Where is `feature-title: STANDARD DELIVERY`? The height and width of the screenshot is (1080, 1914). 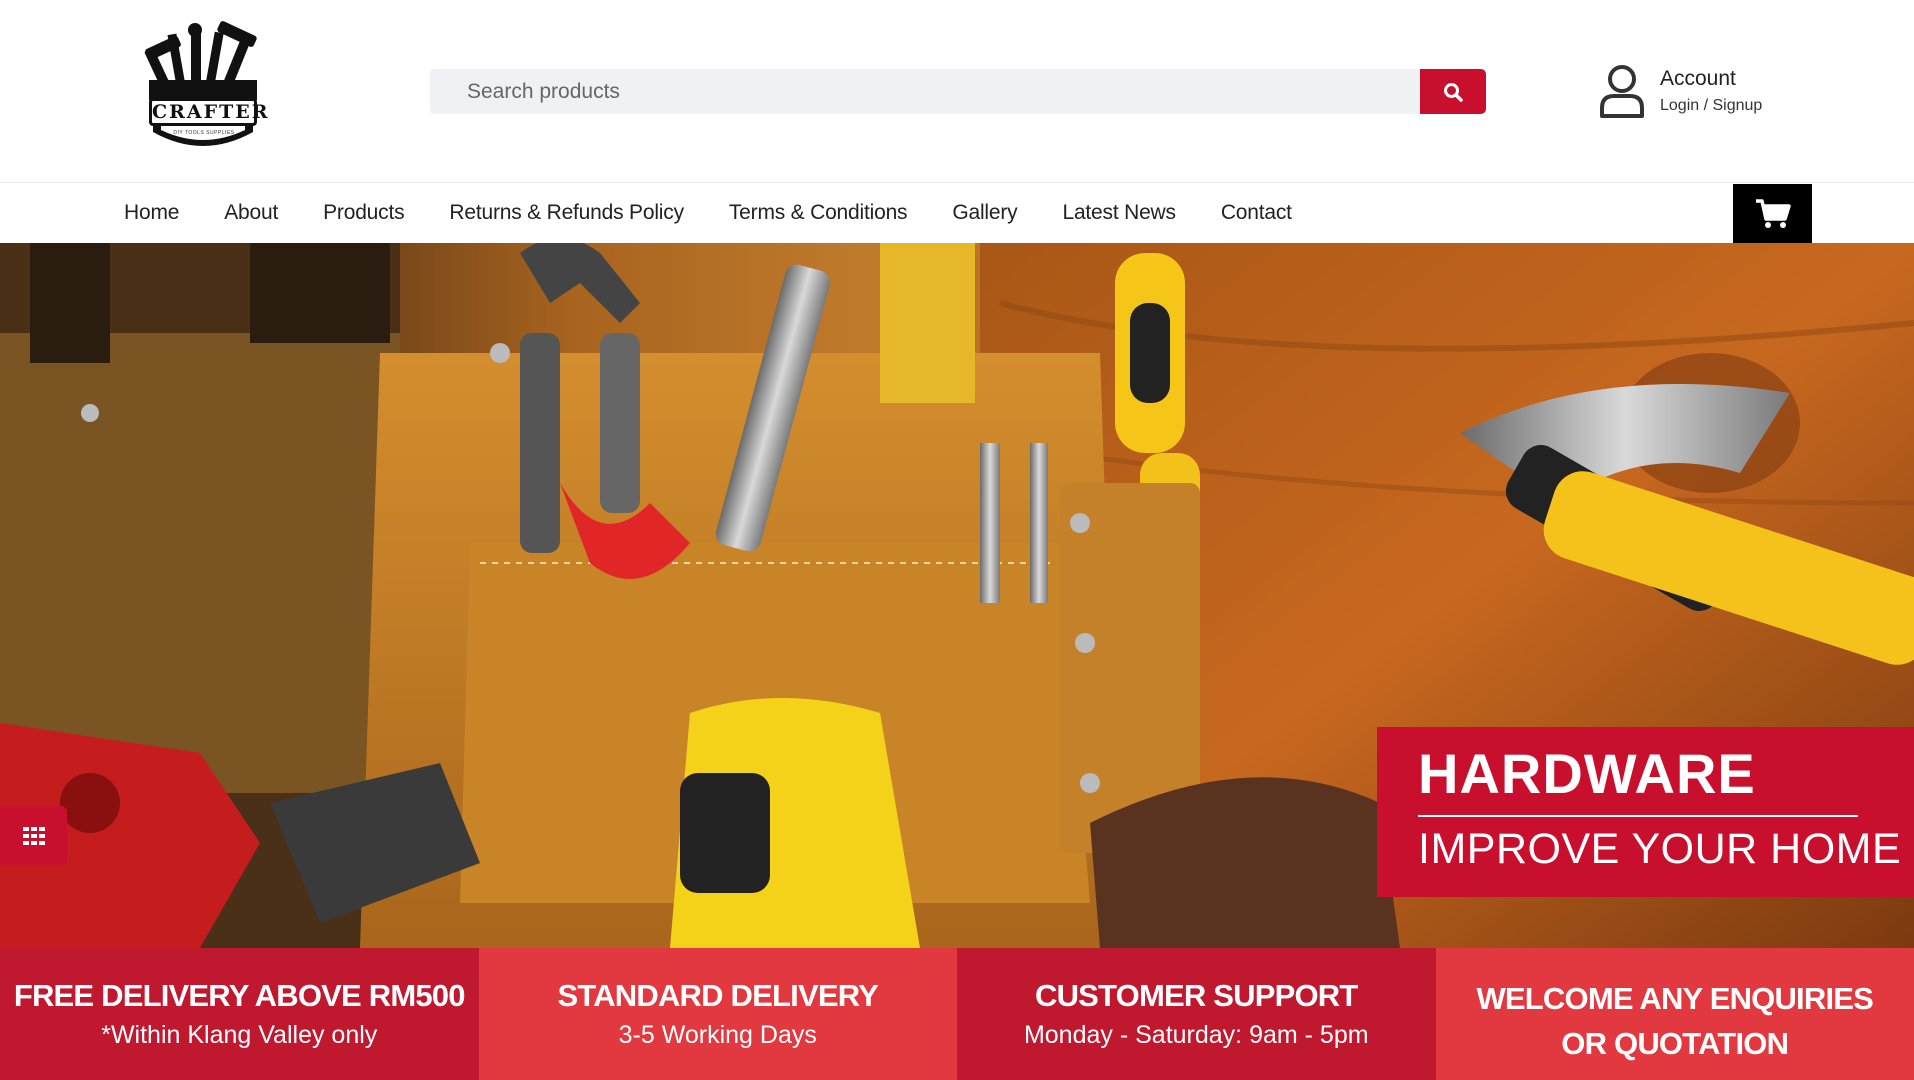 feature-title: STANDARD DELIVERY is located at coordinates (718, 995).